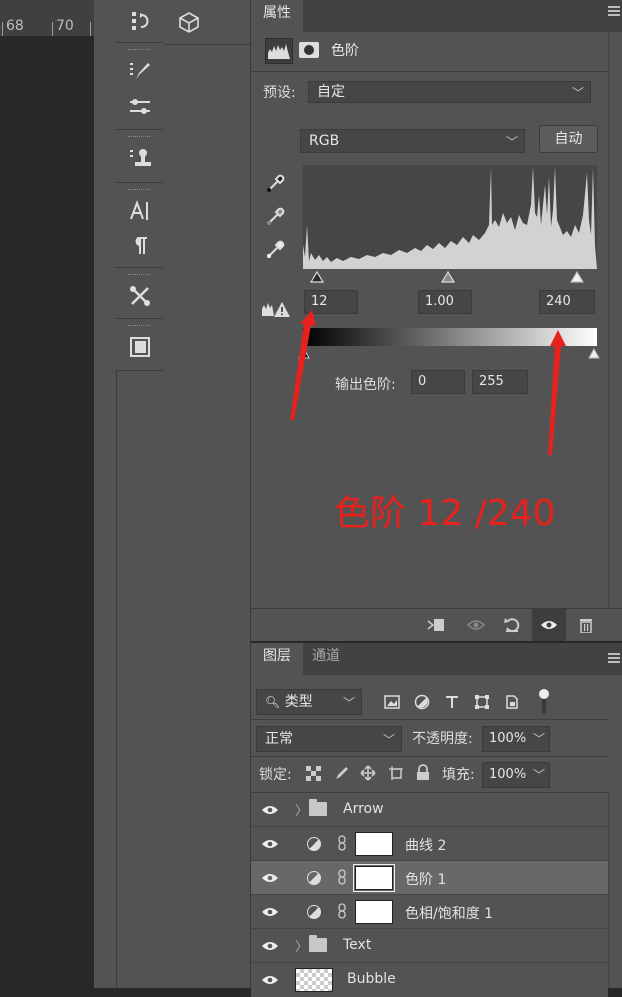 The width and height of the screenshot is (622, 997). Describe the element at coordinates (429, 980) in the screenshot. I see `layer-row-bubble: Bubble` at that location.